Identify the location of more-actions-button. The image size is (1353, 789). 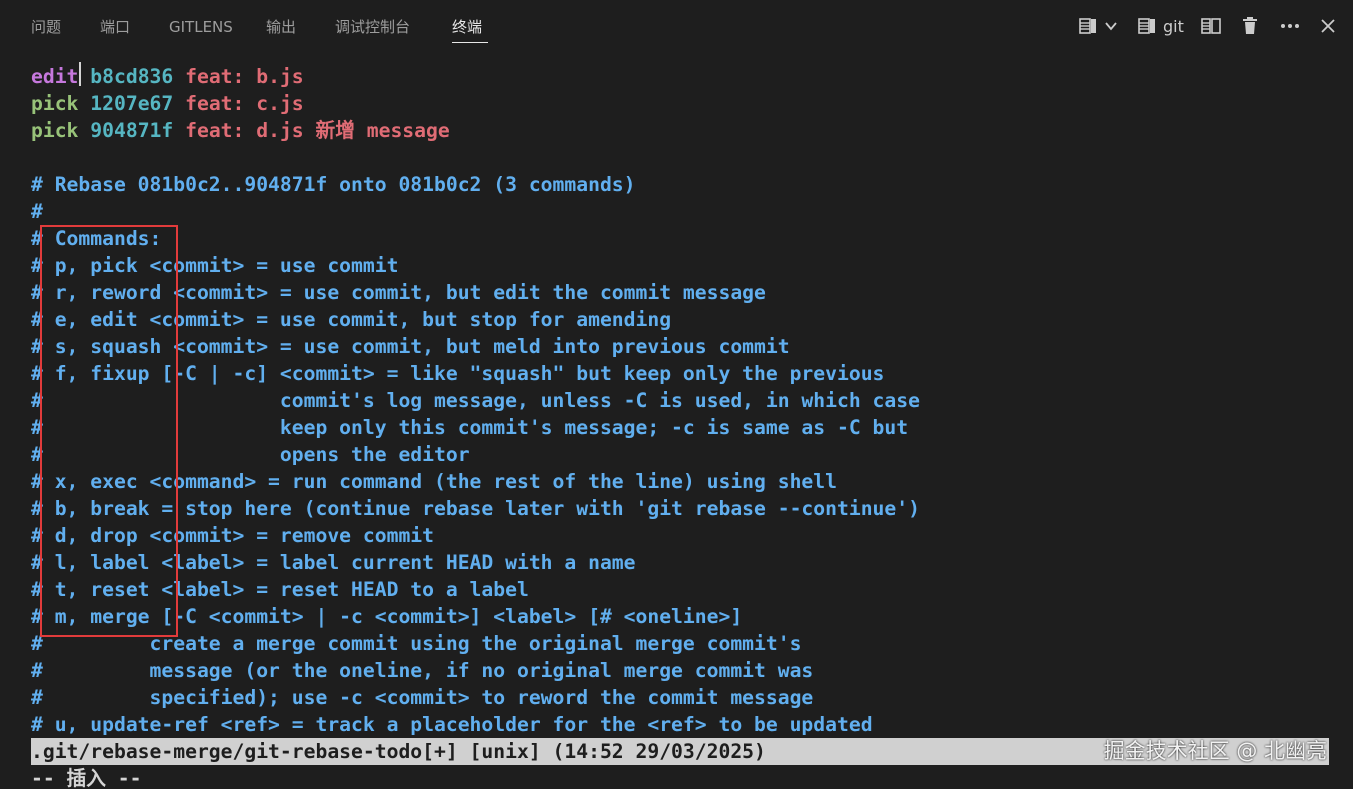
(1290, 26).